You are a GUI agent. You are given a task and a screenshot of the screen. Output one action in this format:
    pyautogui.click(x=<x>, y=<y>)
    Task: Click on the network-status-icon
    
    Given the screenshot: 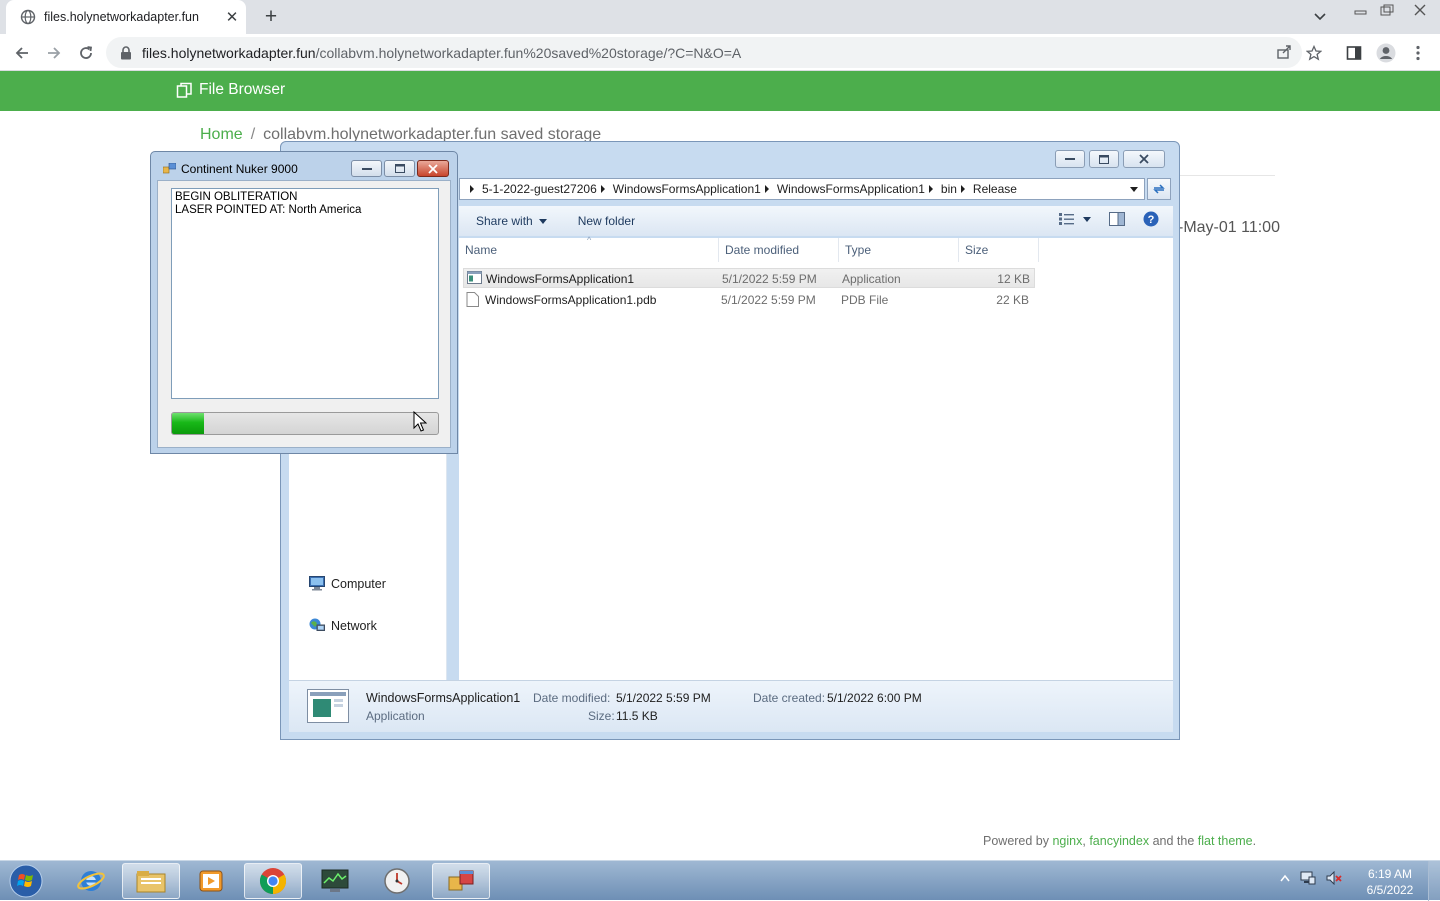 What is the action you would take?
    pyautogui.click(x=1308, y=878)
    